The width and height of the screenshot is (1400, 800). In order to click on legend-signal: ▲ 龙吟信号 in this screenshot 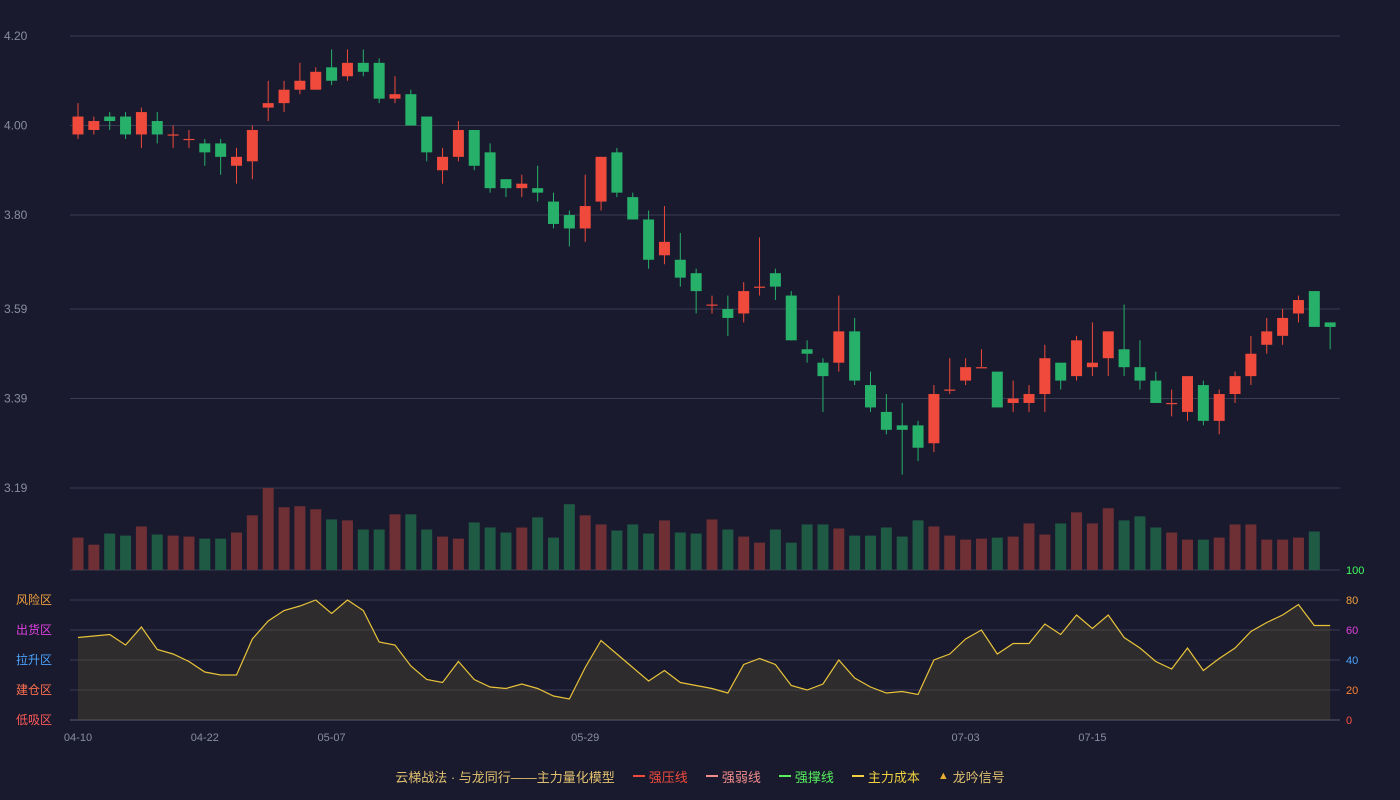, I will do `click(971, 776)`.